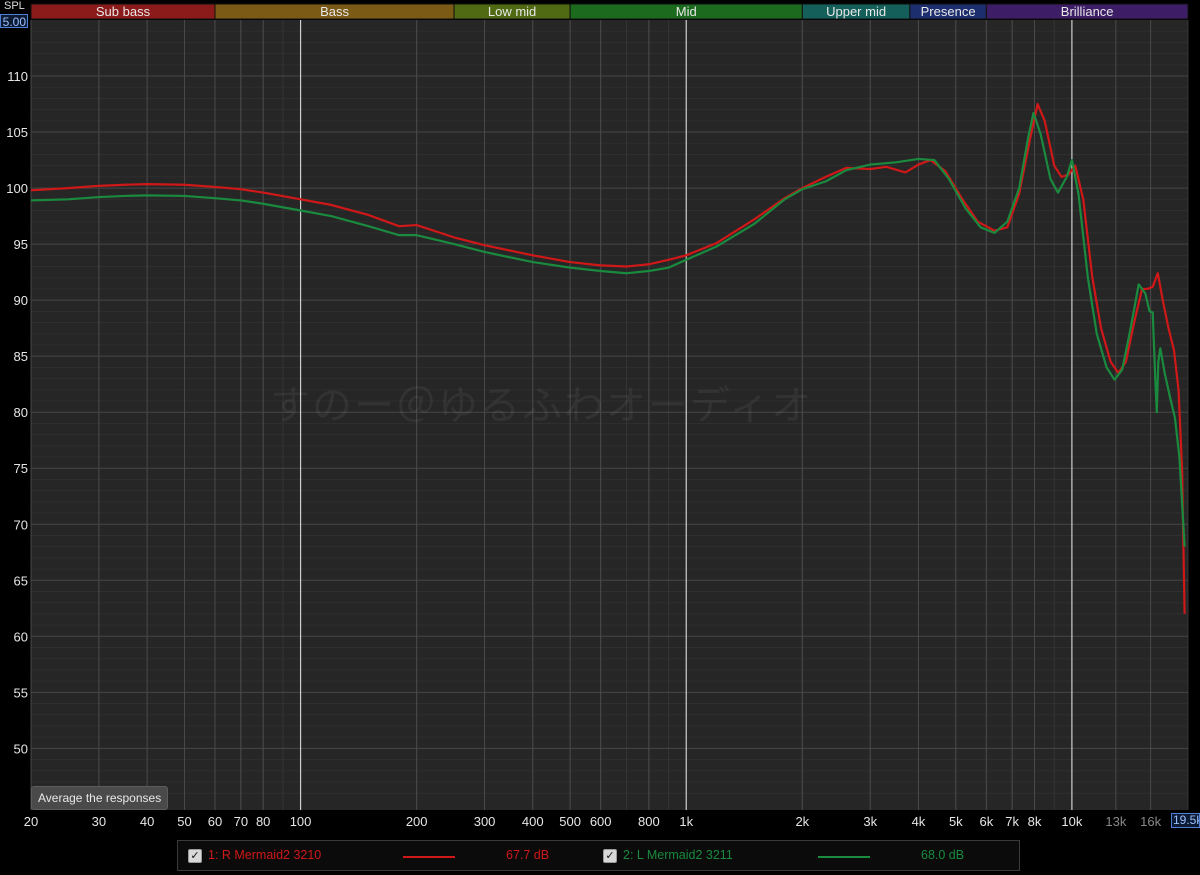 This screenshot has height=875, width=1200. Describe the element at coordinates (21, 524) in the screenshot. I see `y-tick-label: 70` at that location.